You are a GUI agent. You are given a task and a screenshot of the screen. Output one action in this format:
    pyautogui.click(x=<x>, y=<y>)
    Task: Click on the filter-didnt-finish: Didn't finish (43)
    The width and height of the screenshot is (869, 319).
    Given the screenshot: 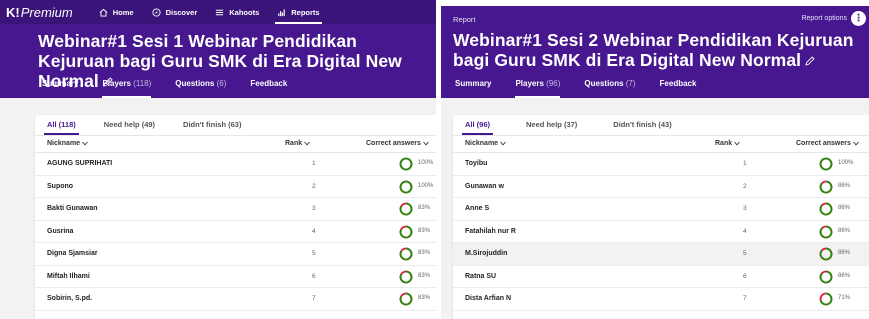 What is the action you would take?
    pyautogui.click(x=642, y=125)
    